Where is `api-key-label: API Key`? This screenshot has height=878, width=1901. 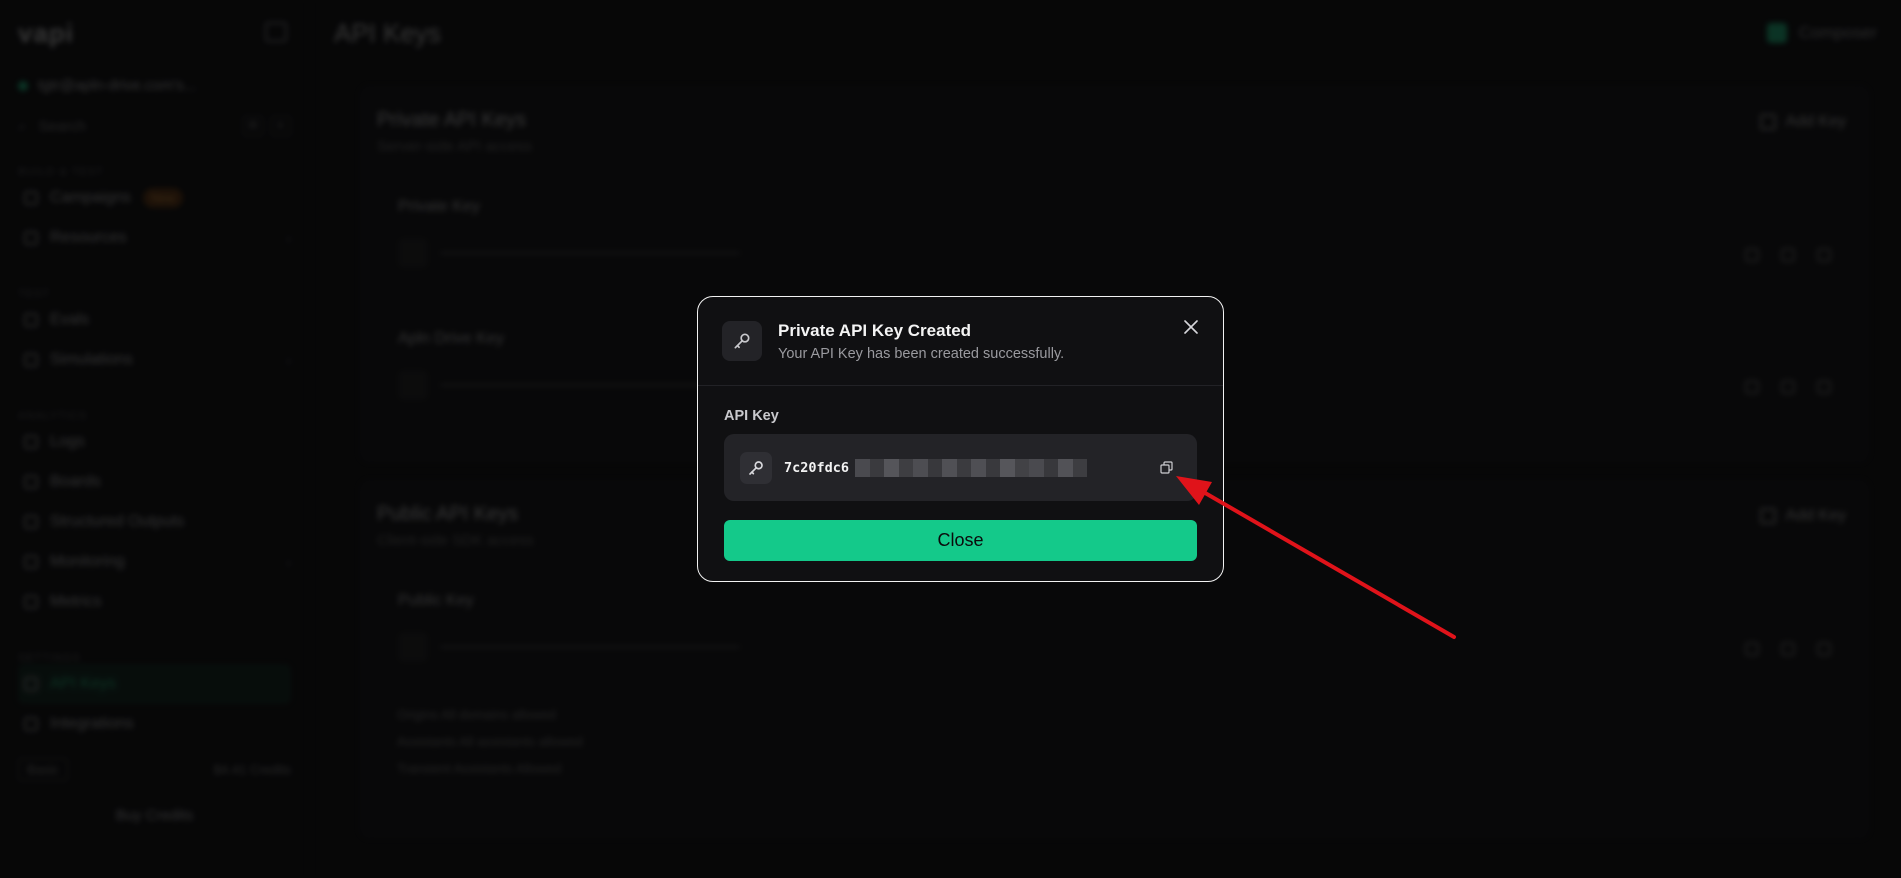 api-key-label: API Key is located at coordinates (751, 416).